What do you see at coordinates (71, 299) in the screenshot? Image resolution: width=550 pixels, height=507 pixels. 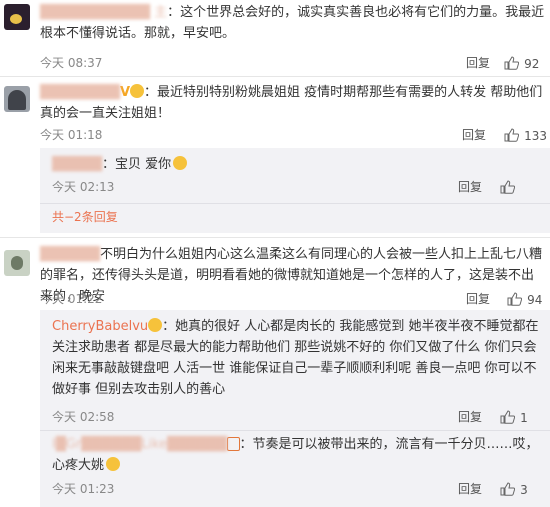 I see `comment-time: 今天 01:22` at bounding box center [71, 299].